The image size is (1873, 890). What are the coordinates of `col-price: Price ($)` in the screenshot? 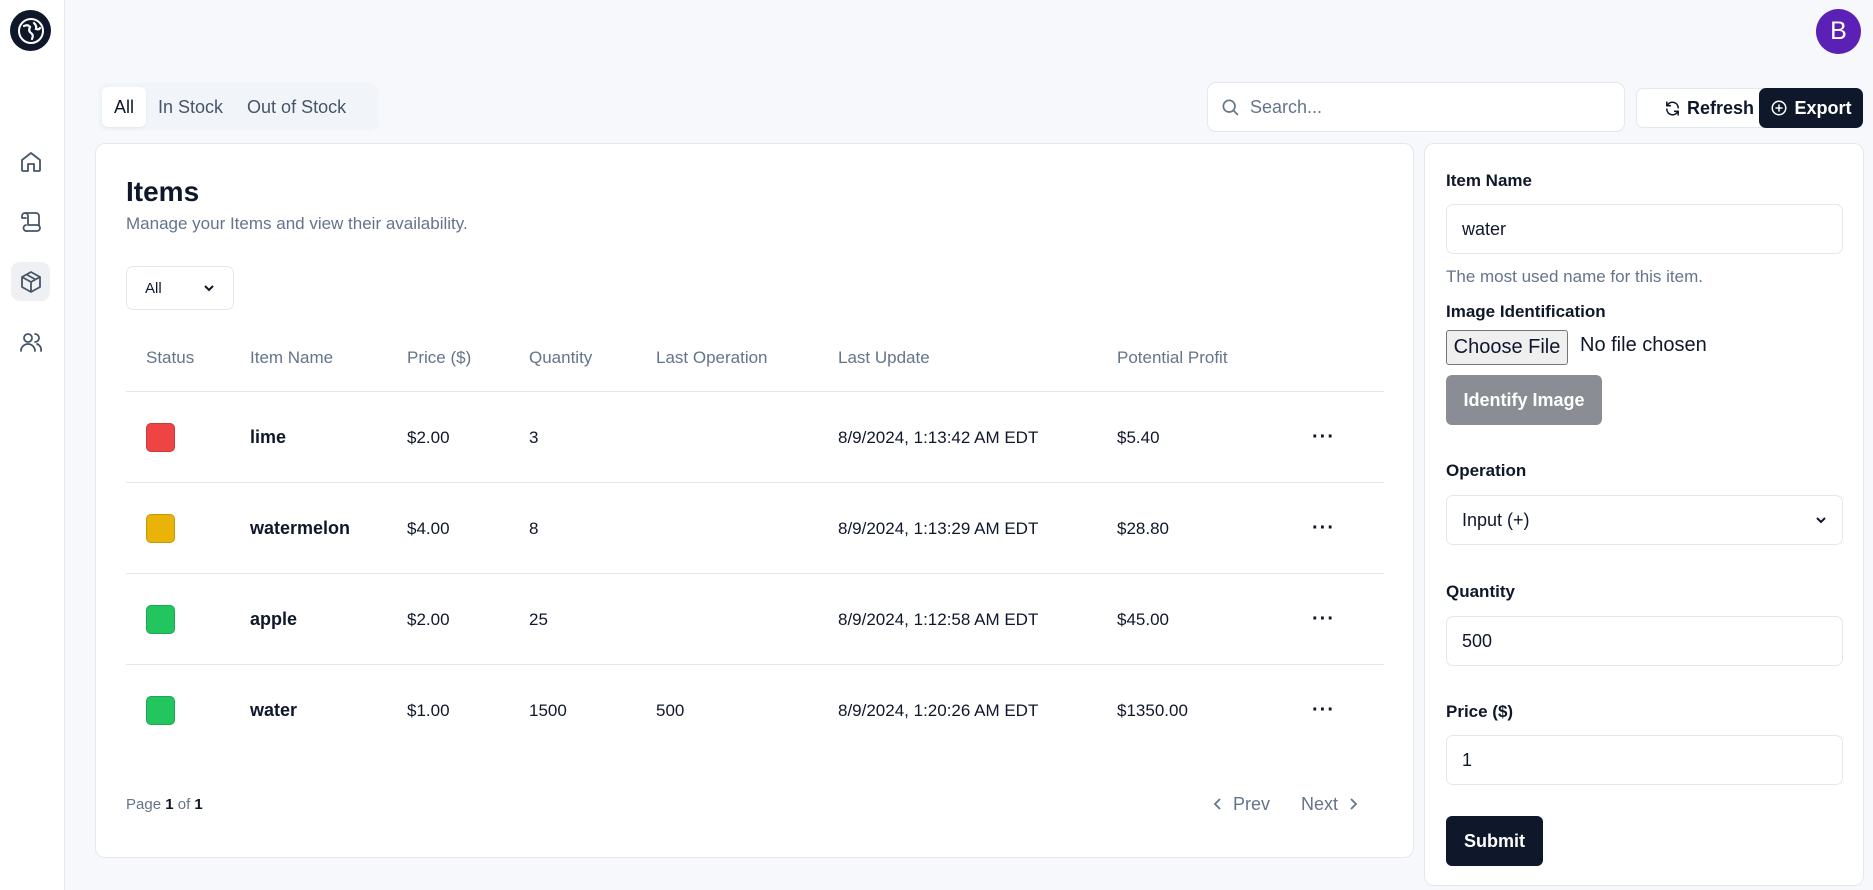 It's located at (439, 357).